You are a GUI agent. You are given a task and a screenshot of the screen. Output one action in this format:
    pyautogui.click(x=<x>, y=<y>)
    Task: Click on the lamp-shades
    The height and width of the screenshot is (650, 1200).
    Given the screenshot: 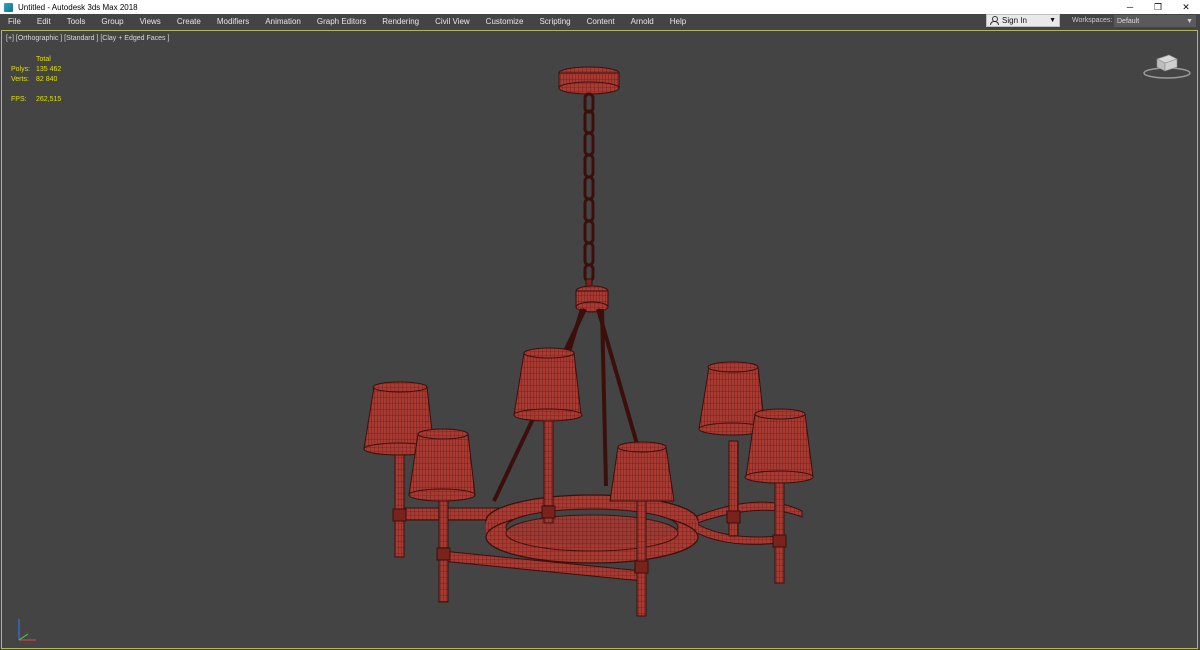 What is the action you would take?
    pyautogui.click(x=588, y=424)
    